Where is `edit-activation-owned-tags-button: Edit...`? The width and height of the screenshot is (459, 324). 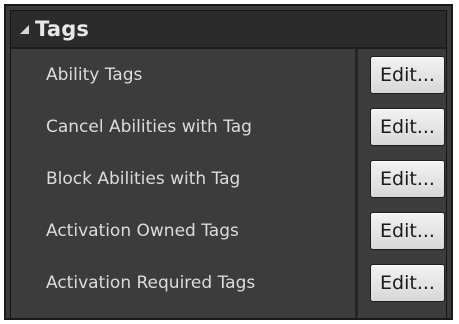 edit-activation-owned-tags-button: Edit... is located at coordinates (407, 231).